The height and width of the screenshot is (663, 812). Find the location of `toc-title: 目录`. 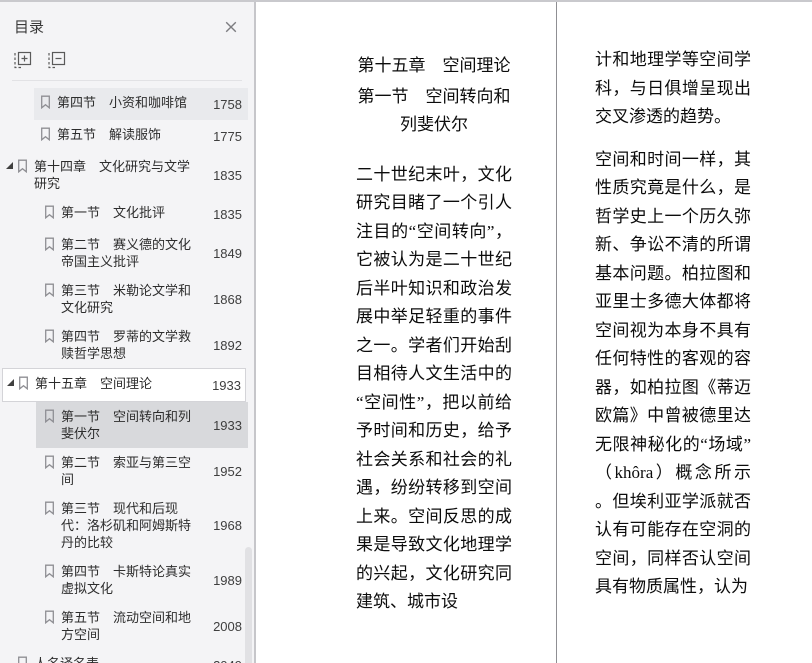

toc-title: 目录 is located at coordinates (29, 27).